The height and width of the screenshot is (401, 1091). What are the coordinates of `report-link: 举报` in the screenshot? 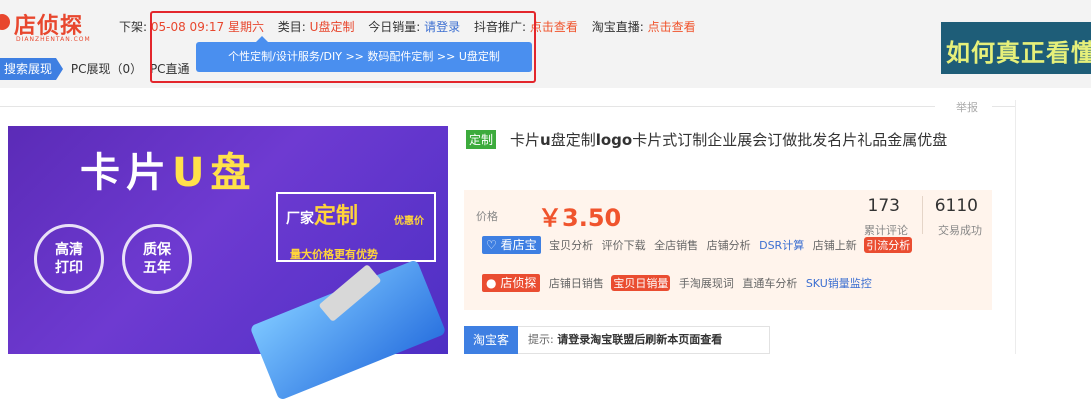 It's located at (967, 107).